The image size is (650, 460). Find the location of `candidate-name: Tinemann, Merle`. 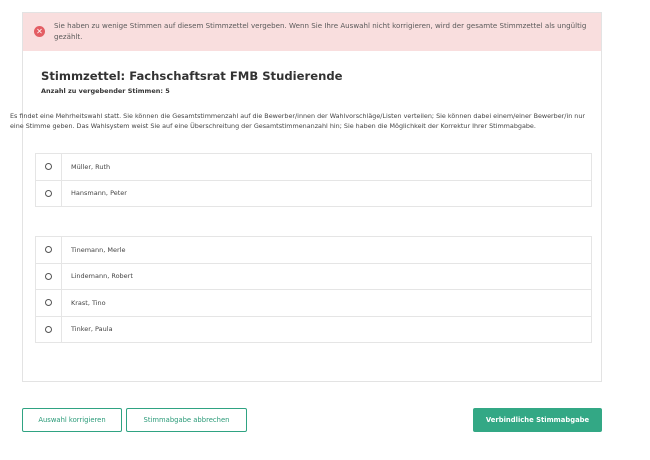

candidate-name: Tinemann, Merle is located at coordinates (98, 249).